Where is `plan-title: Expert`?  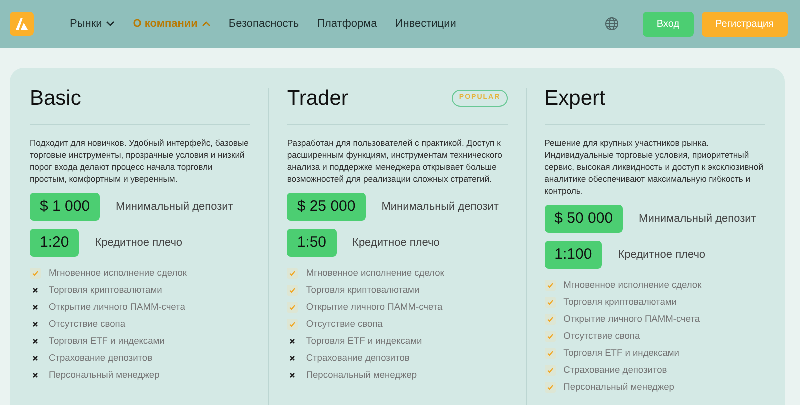
plan-title: Expert is located at coordinates (575, 98).